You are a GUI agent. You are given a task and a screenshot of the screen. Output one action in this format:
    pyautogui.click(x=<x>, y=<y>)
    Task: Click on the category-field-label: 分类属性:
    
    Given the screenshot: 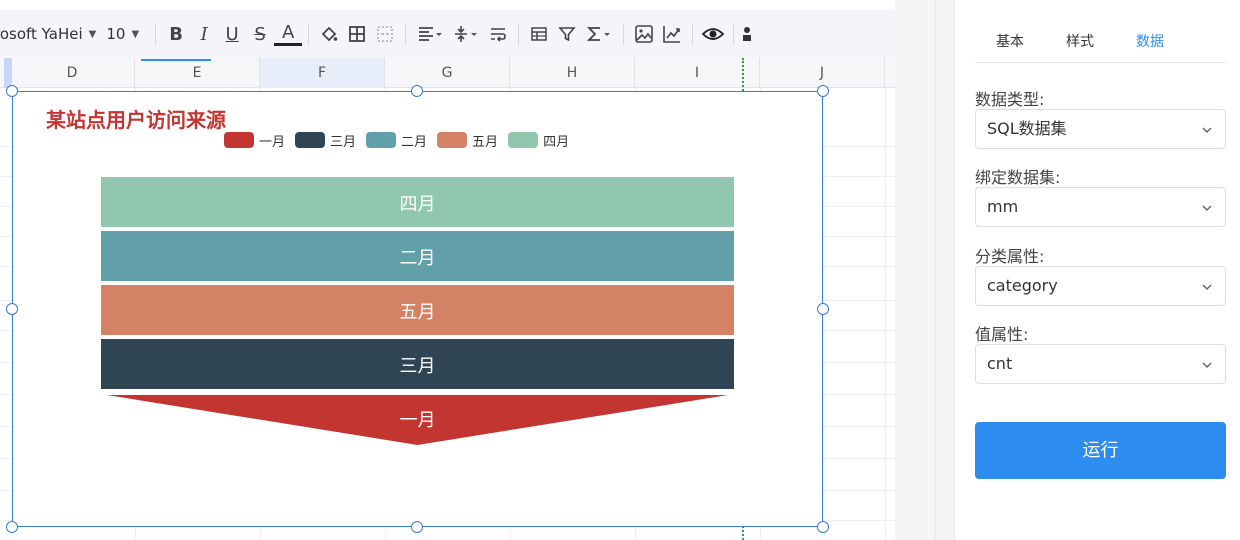 What is the action you would take?
    pyautogui.click(x=1010, y=256)
    